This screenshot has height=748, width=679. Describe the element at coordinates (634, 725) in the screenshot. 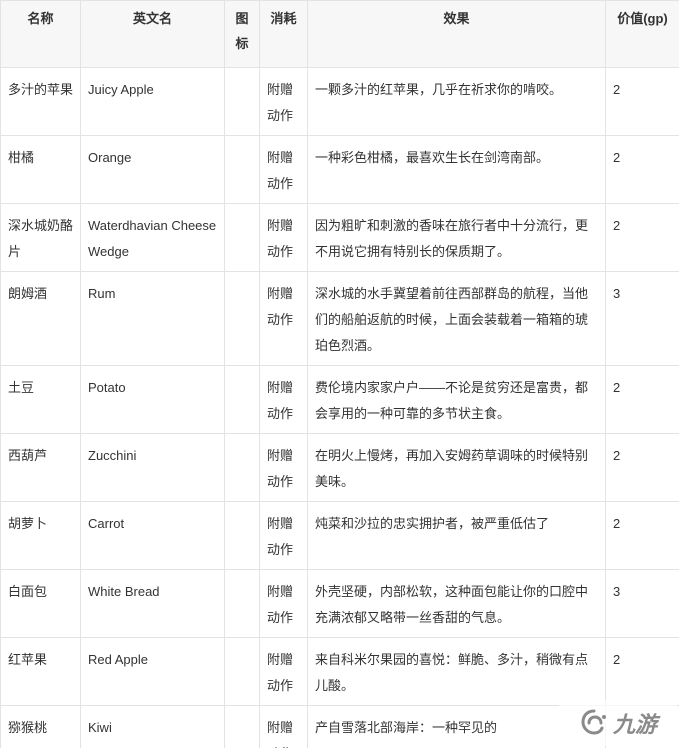

I see `watermark-text: 九游` at that location.